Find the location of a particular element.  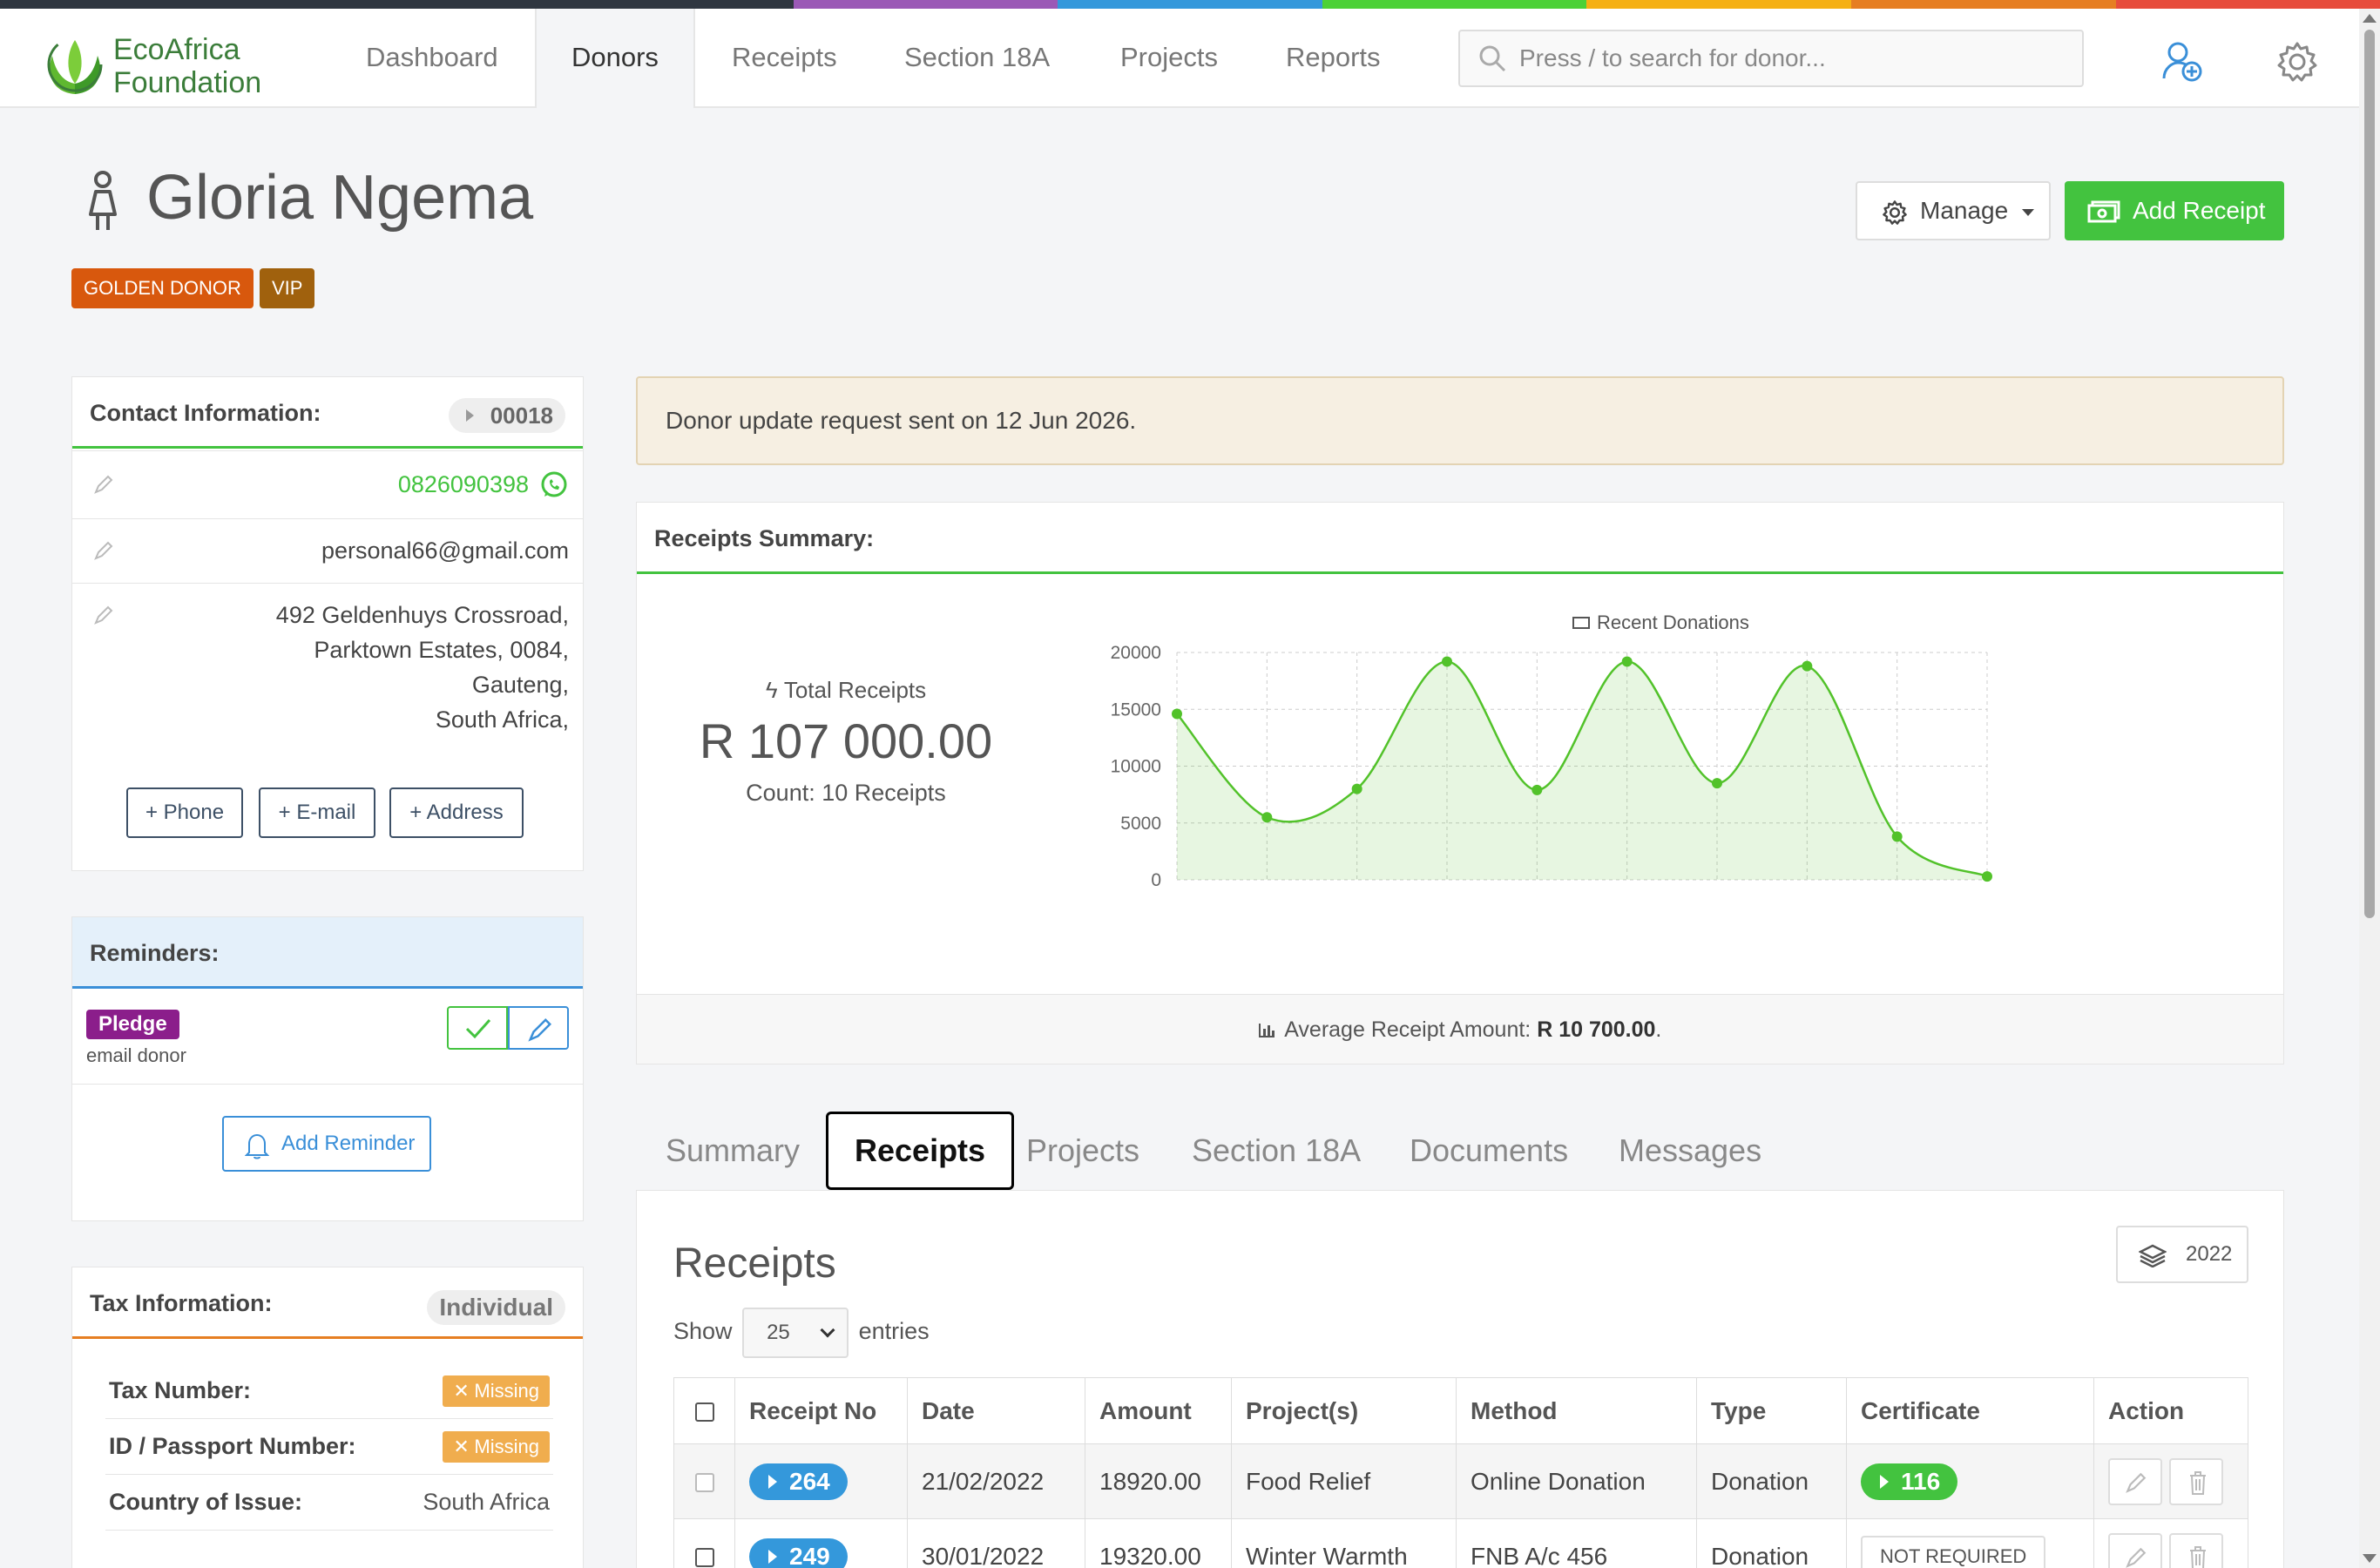

tab-documents: Documents is located at coordinates (1488, 1151).